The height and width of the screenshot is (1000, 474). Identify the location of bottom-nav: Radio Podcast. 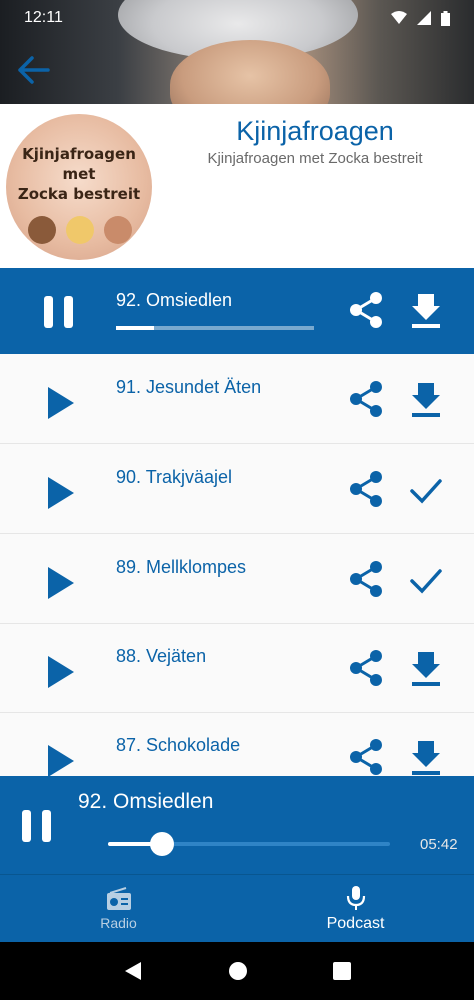
(237, 908).